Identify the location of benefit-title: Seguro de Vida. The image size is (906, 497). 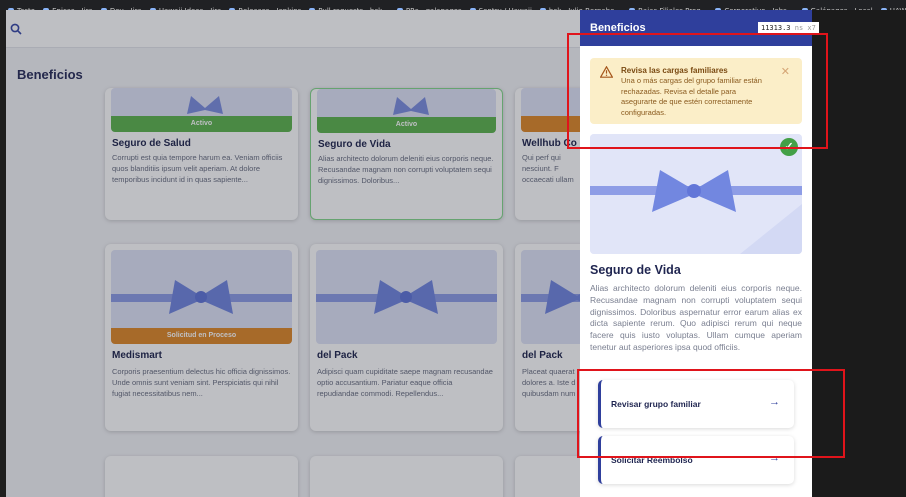
(635, 270).